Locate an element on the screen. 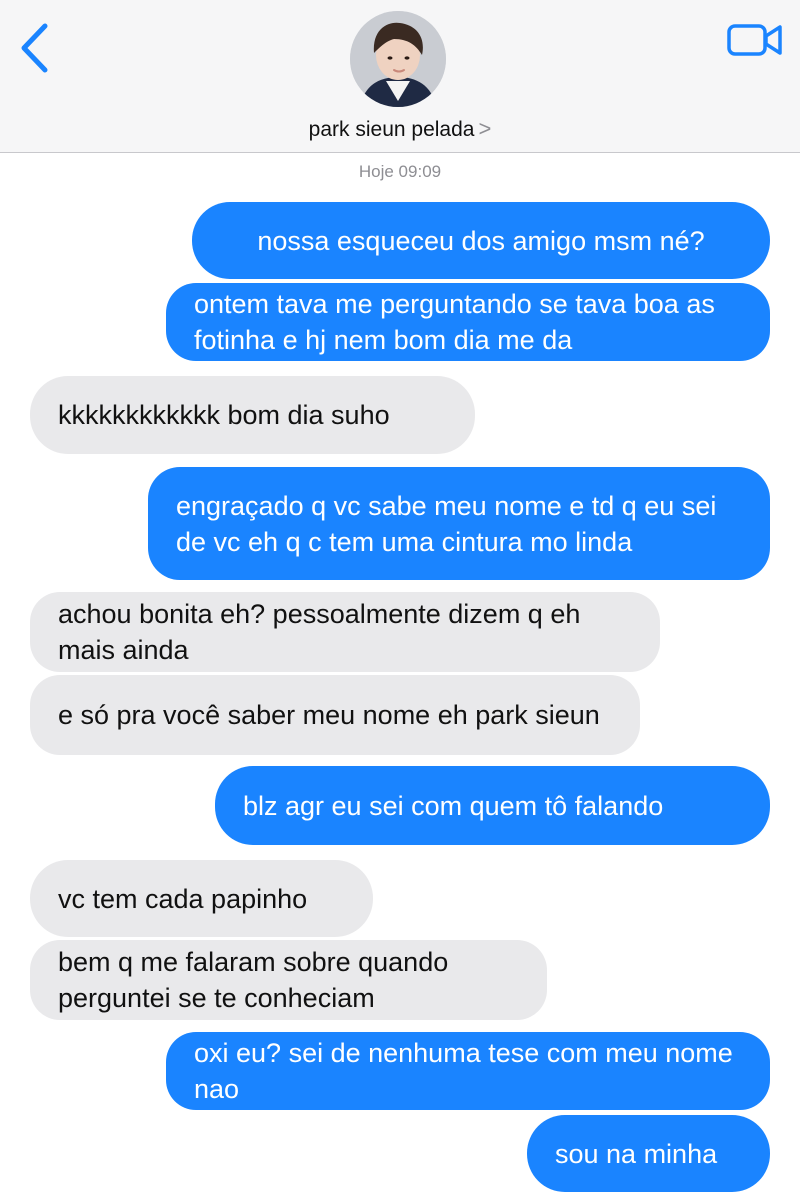 This screenshot has width=800, height=1200. back-button is located at coordinates (34, 48).